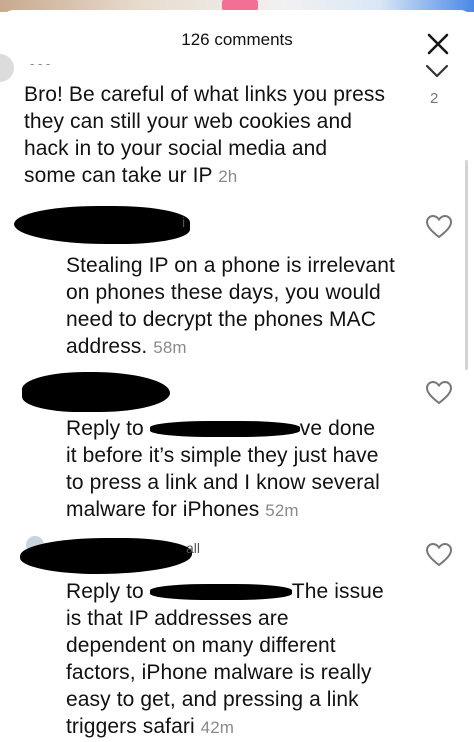 Image resolution: width=474 pixels, height=742 pixels. What do you see at coordinates (130, 726) in the screenshot?
I see `comment-line: triggers safari` at bounding box center [130, 726].